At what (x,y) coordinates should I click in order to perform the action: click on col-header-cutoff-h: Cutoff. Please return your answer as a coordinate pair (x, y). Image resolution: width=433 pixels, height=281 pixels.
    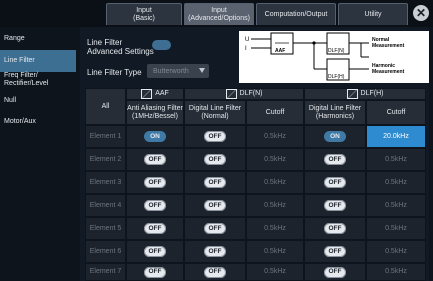
    Looking at the image, I should click on (396, 112).